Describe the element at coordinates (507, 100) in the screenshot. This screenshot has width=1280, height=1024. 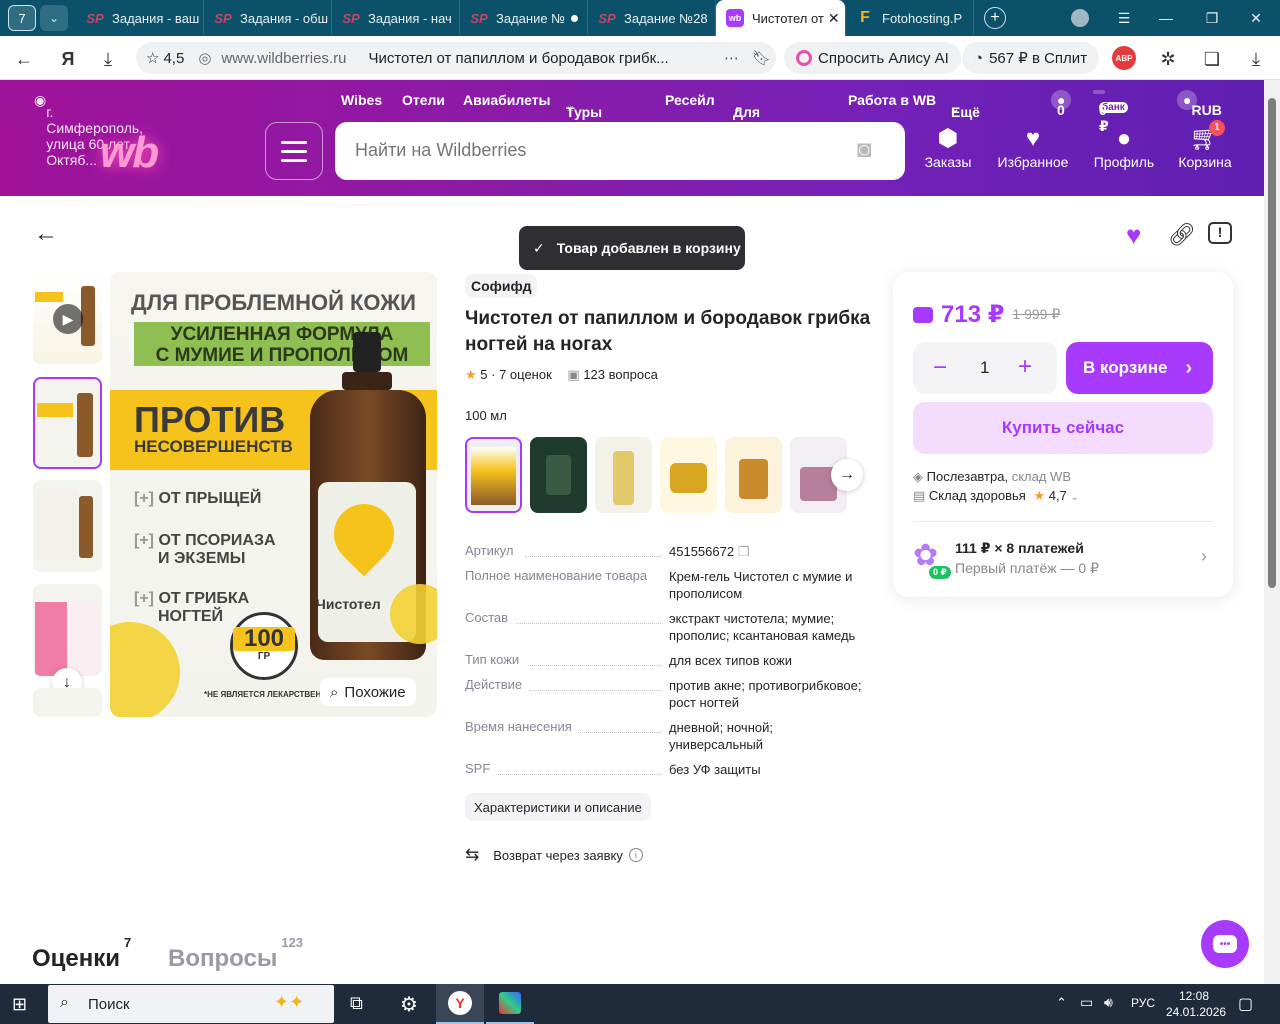
I see `nav-flights: Авиабилеты` at that location.